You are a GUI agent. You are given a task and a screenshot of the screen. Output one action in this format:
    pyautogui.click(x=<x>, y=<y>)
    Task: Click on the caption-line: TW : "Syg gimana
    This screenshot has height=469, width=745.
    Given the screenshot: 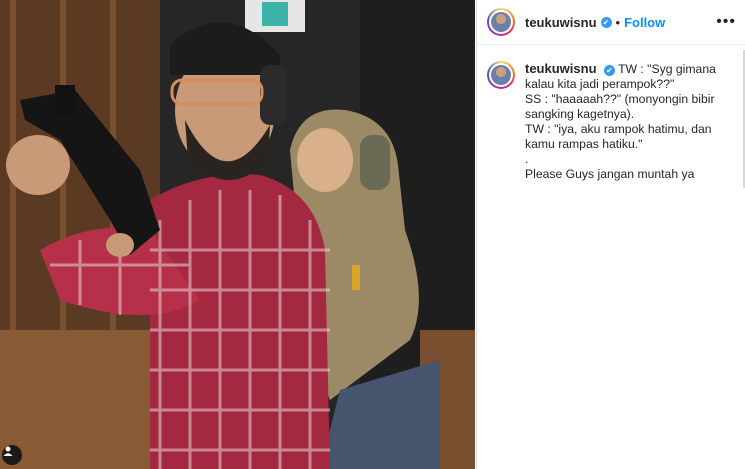 What is the action you would take?
    pyautogui.click(x=667, y=69)
    